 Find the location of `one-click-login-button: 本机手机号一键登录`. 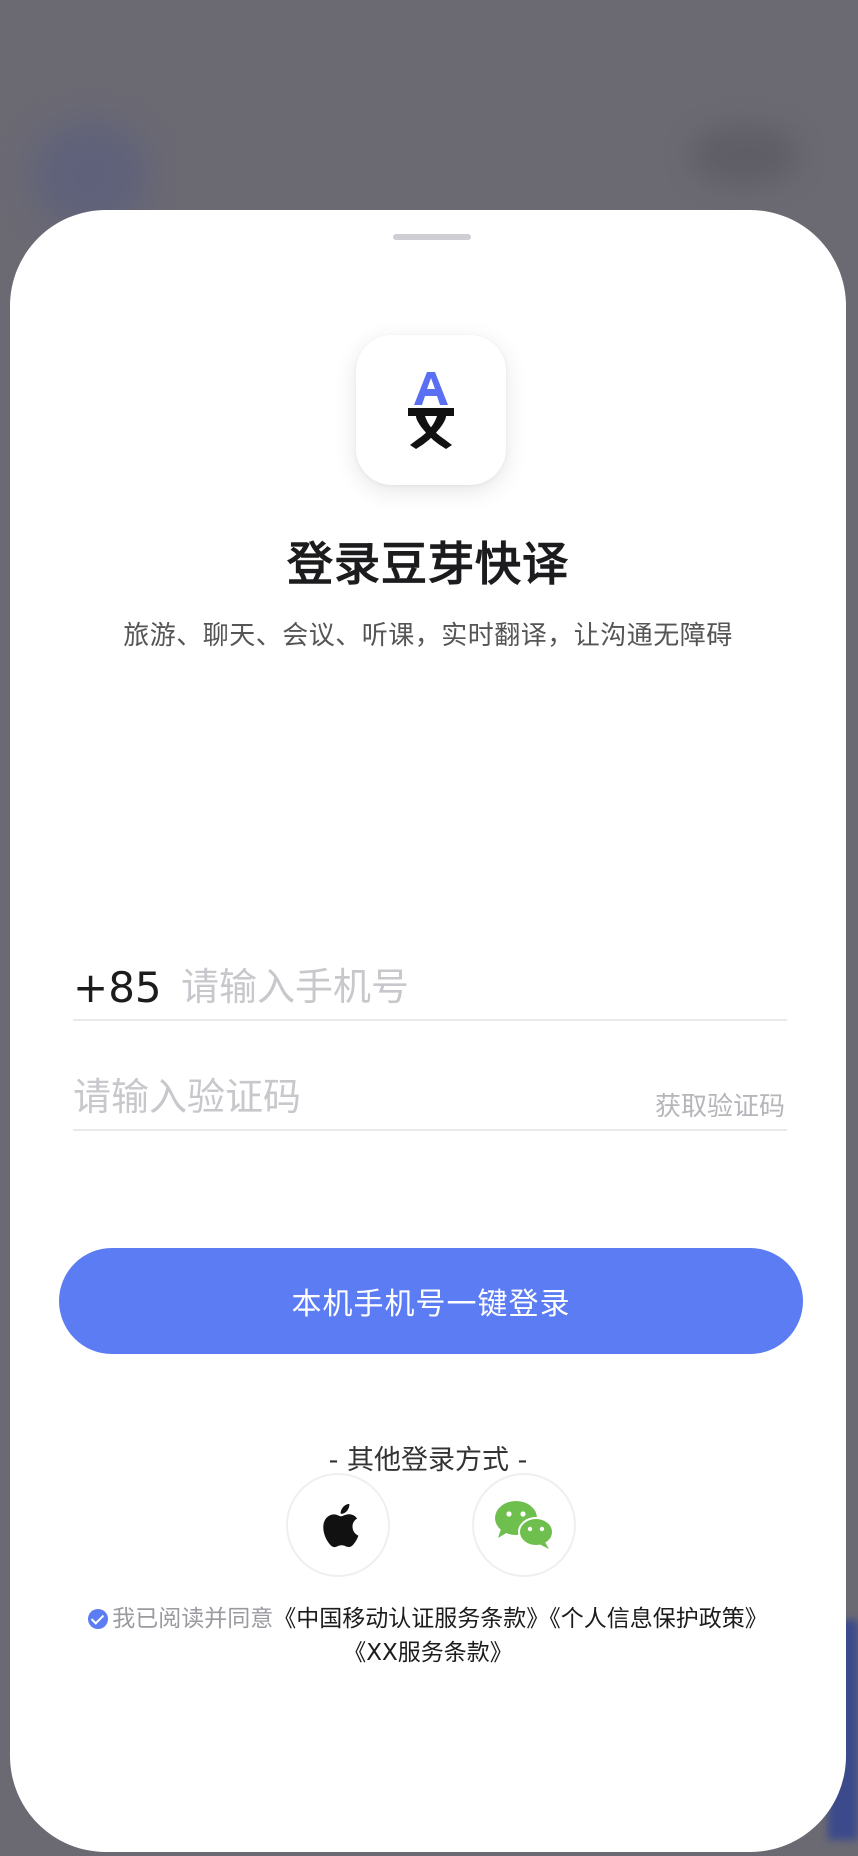

one-click-login-button: 本机手机号一键登录 is located at coordinates (431, 1301).